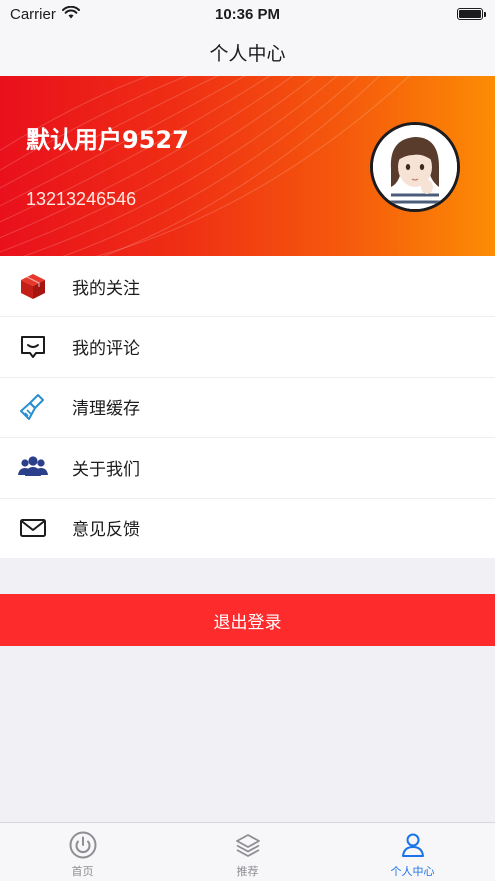 This screenshot has height=881, width=495. What do you see at coordinates (33, 467) in the screenshot?
I see `people-icon` at bounding box center [33, 467].